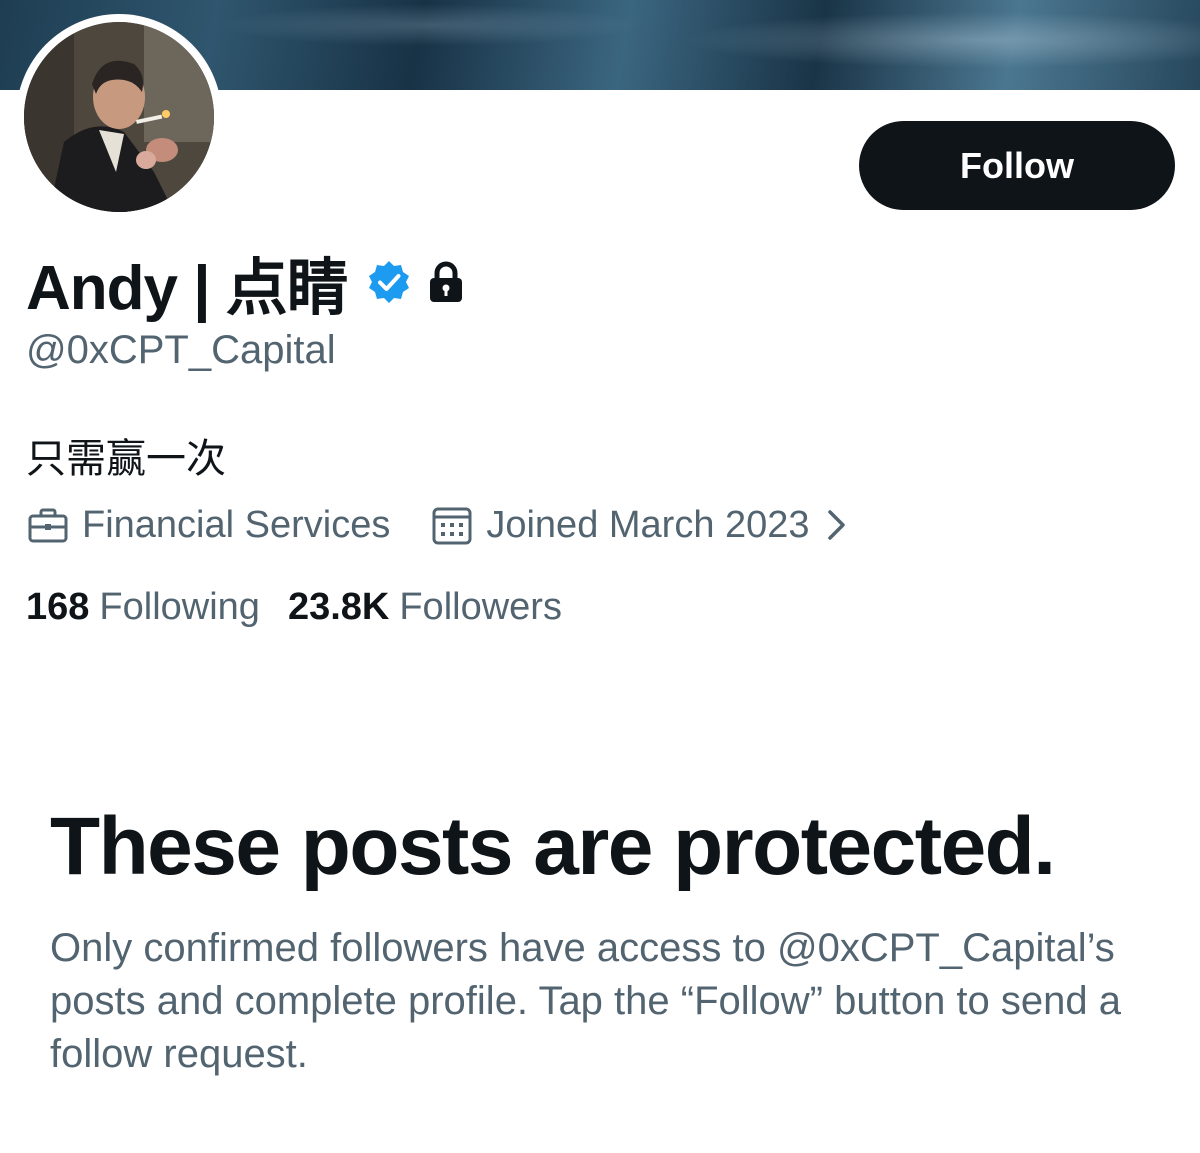  What do you see at coordinates (480, 606) in the screenshot?
I see `followers-label: Followers` at bounding box center [480, 606].